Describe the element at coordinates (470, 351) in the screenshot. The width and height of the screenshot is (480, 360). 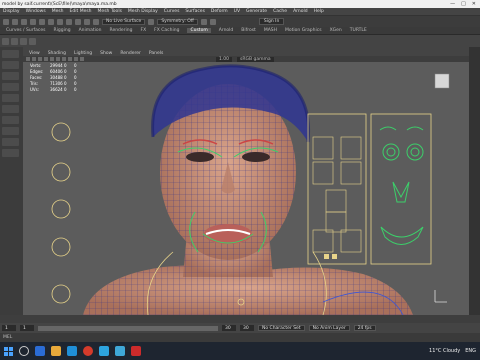
I see `language-indicator: ENG` at that location.